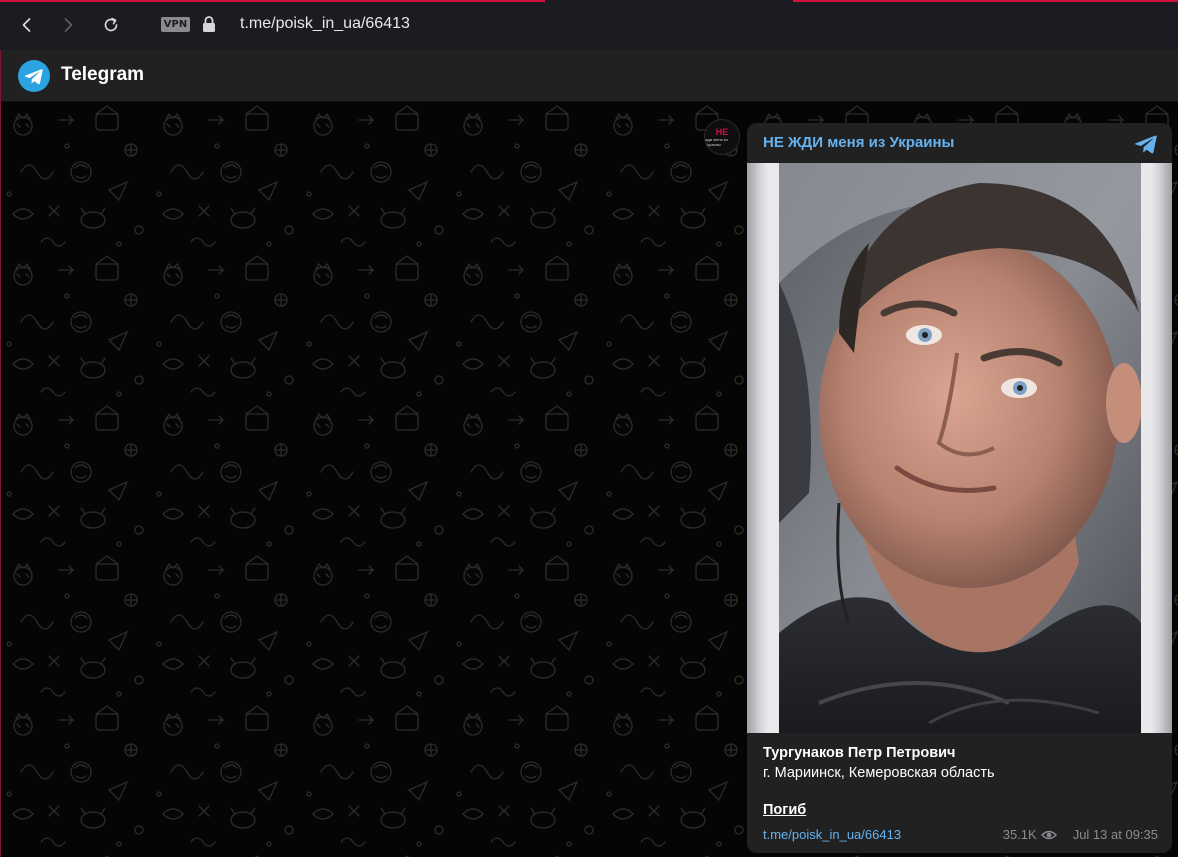  I want to click on back-icon, so click(26, 25).